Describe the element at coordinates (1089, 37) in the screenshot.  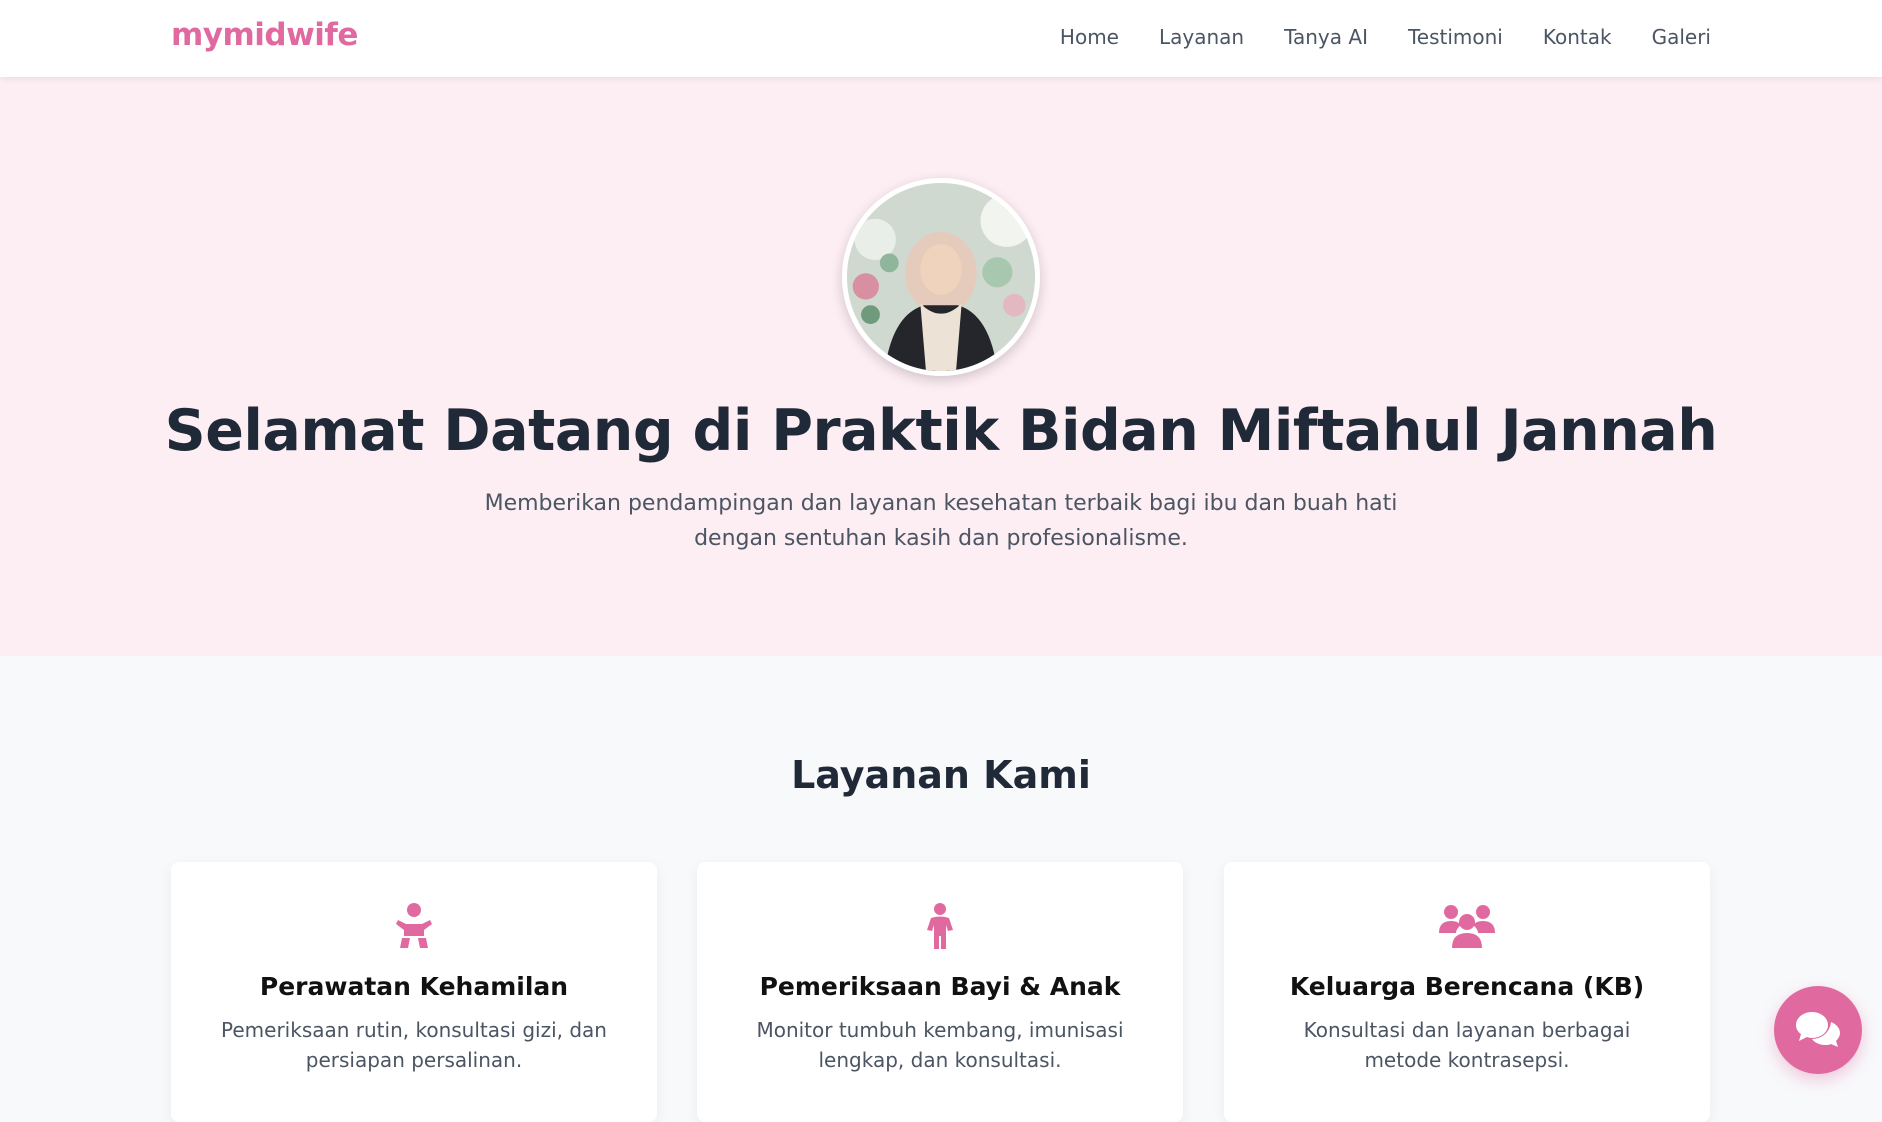
I see `nav-item-home: Home` at that location.